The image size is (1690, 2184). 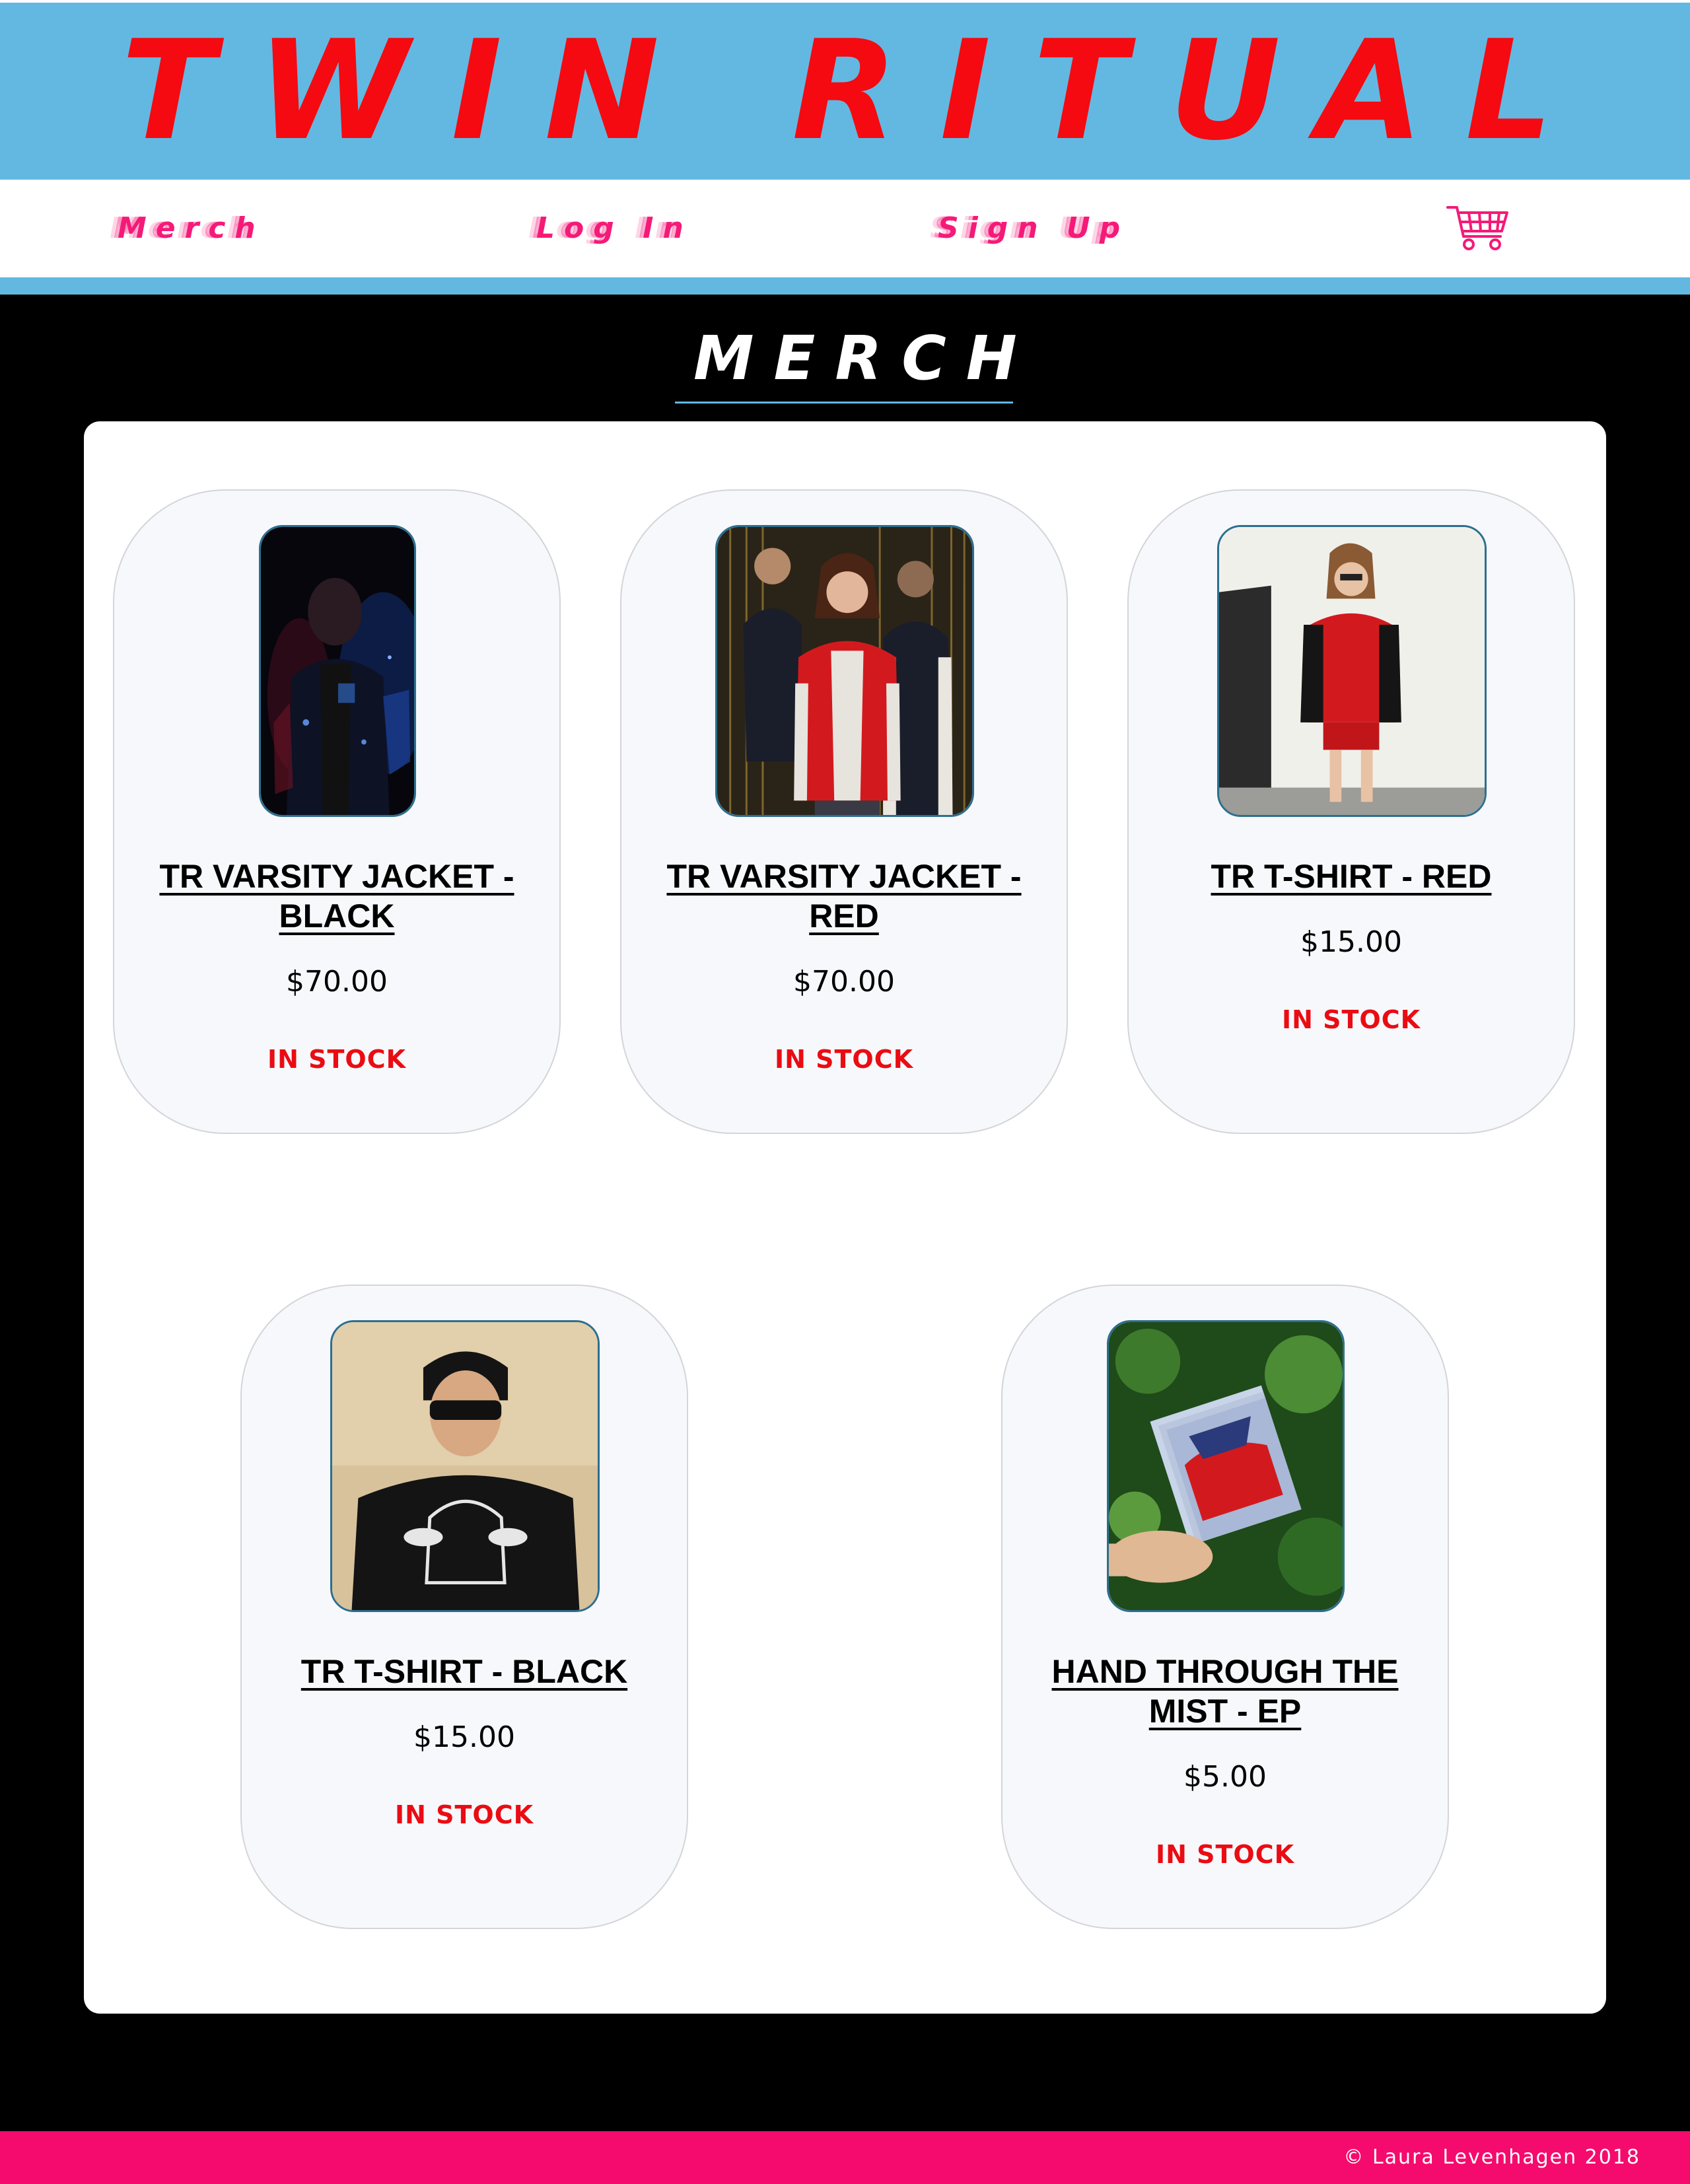 What do you see at coordinates (844, 896) in the screenshot?
I see `product-title: TR VARSITY JACKET - RED` at bounding box center [844, 896].